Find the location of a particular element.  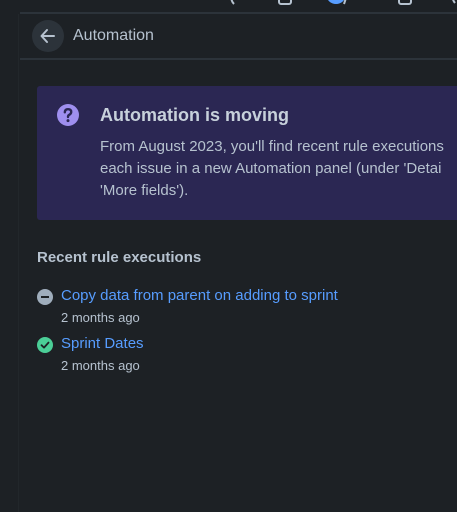

check-circle-icon is located at coordinates (45, 345).